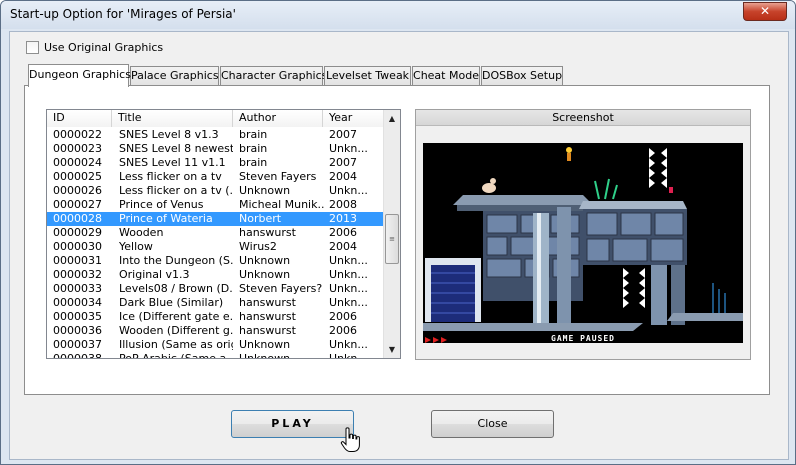  I want to click on row-id: 0000032, so click(77, 274).